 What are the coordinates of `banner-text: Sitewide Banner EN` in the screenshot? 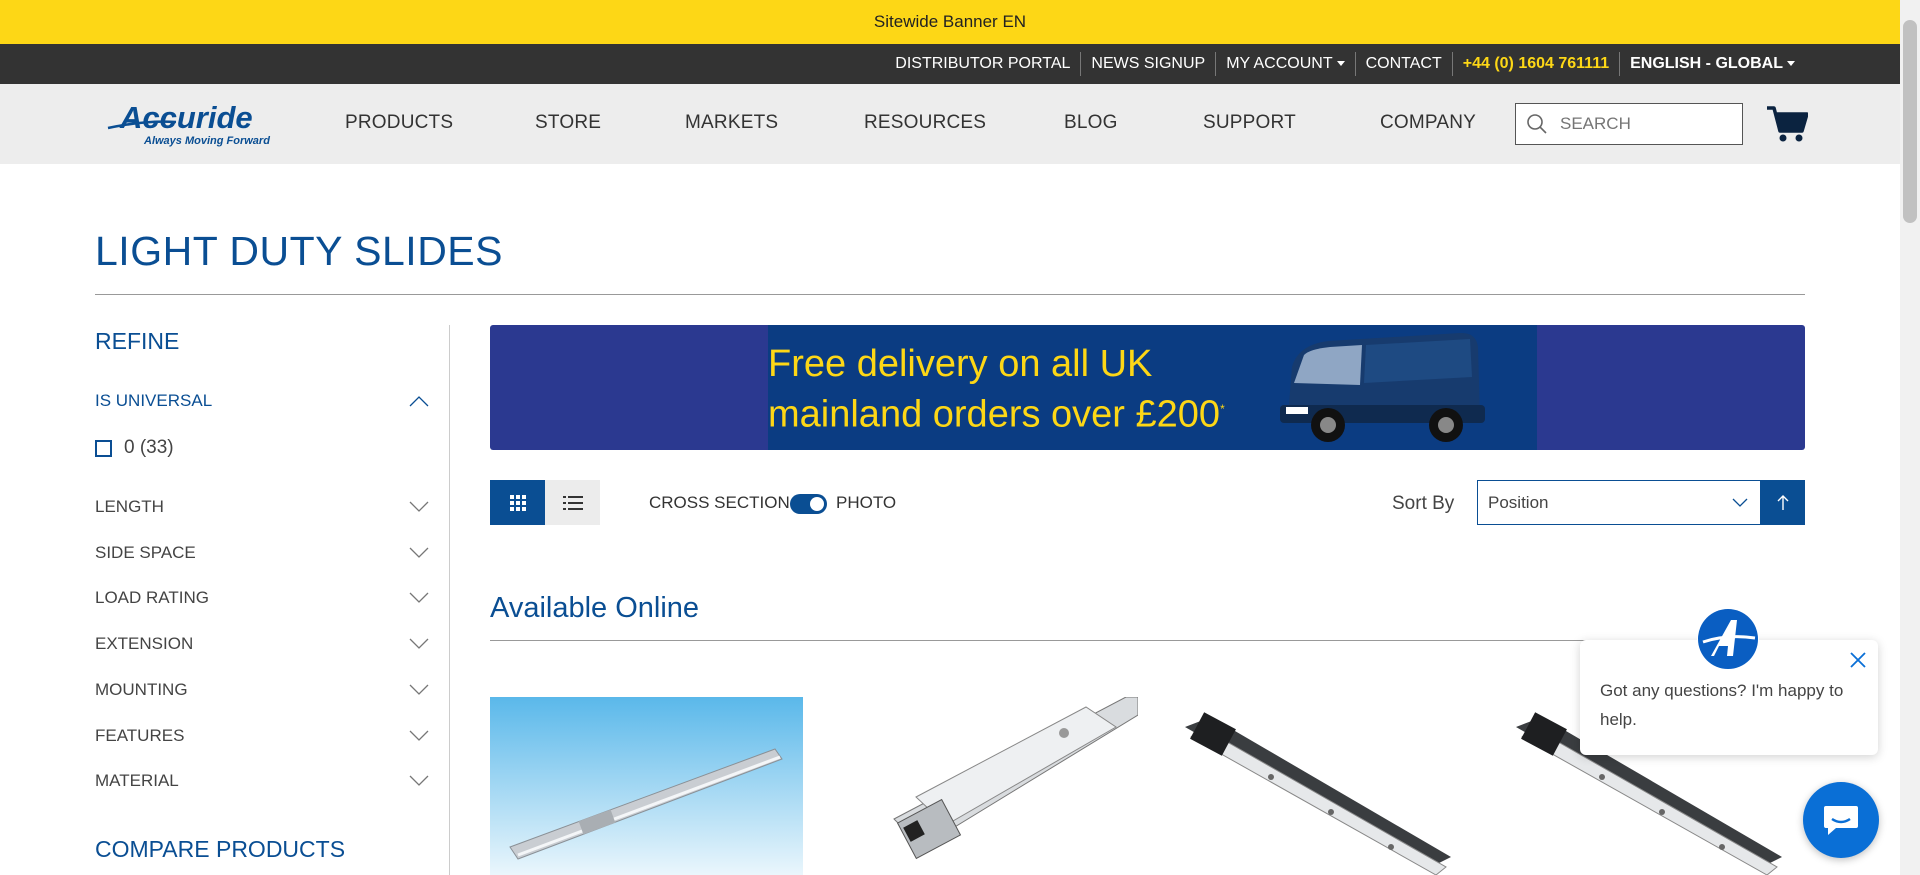 It's located at (950, 21).